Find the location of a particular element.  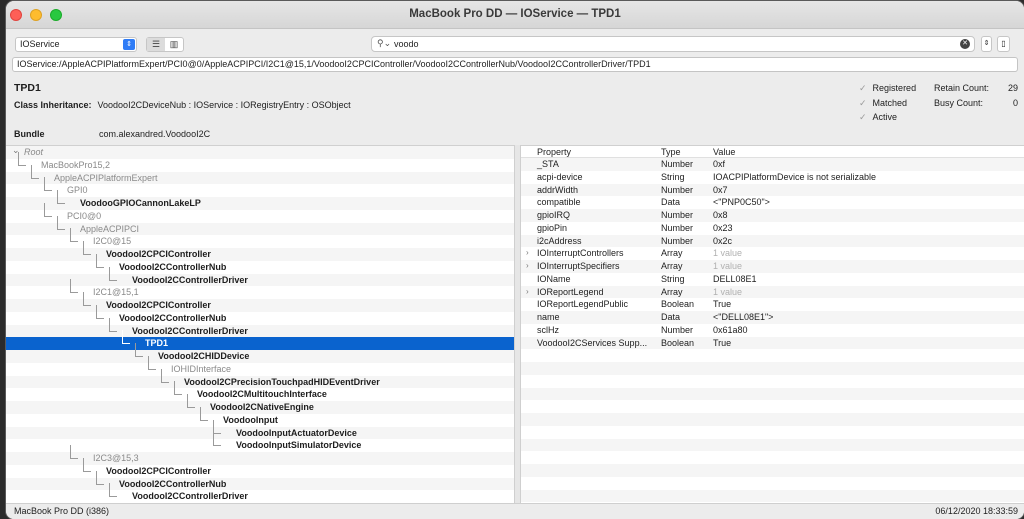

tree-row: PCI0@0 is located at coordinates (260, 212).